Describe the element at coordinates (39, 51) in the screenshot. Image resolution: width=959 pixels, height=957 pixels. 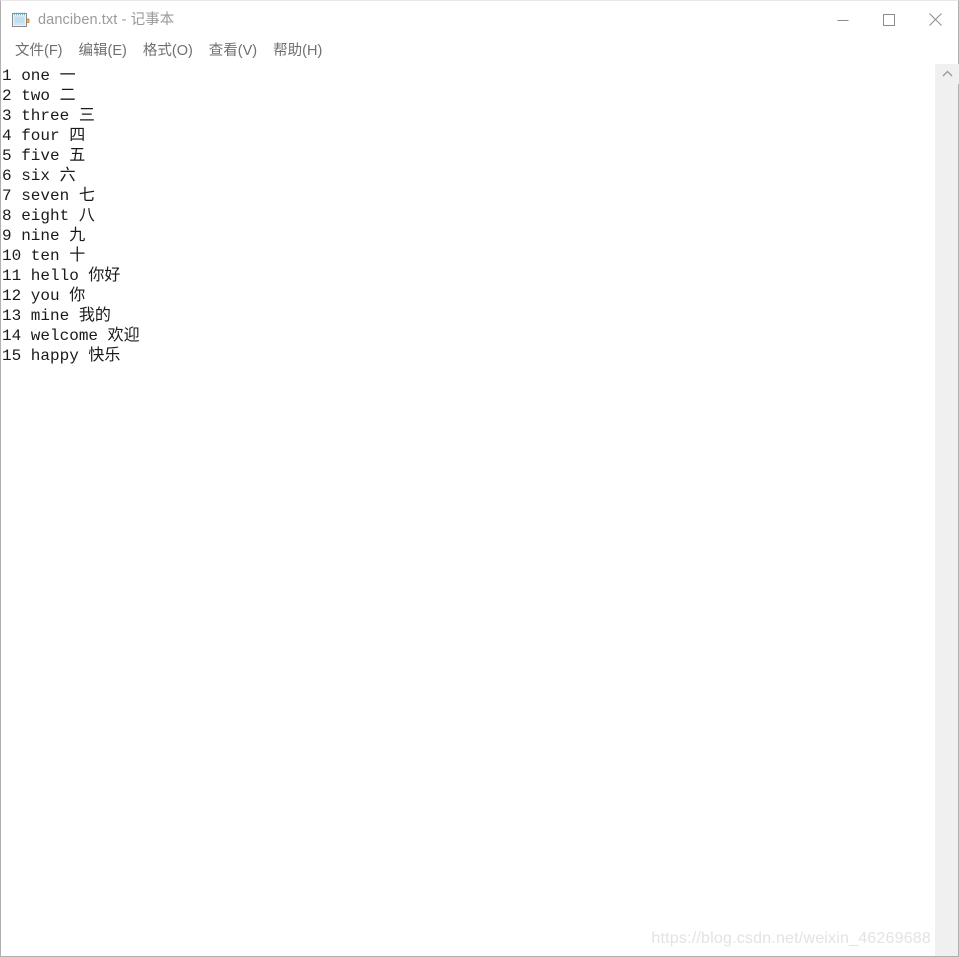
I see `menu-item-file: 文件(F)` at that location.